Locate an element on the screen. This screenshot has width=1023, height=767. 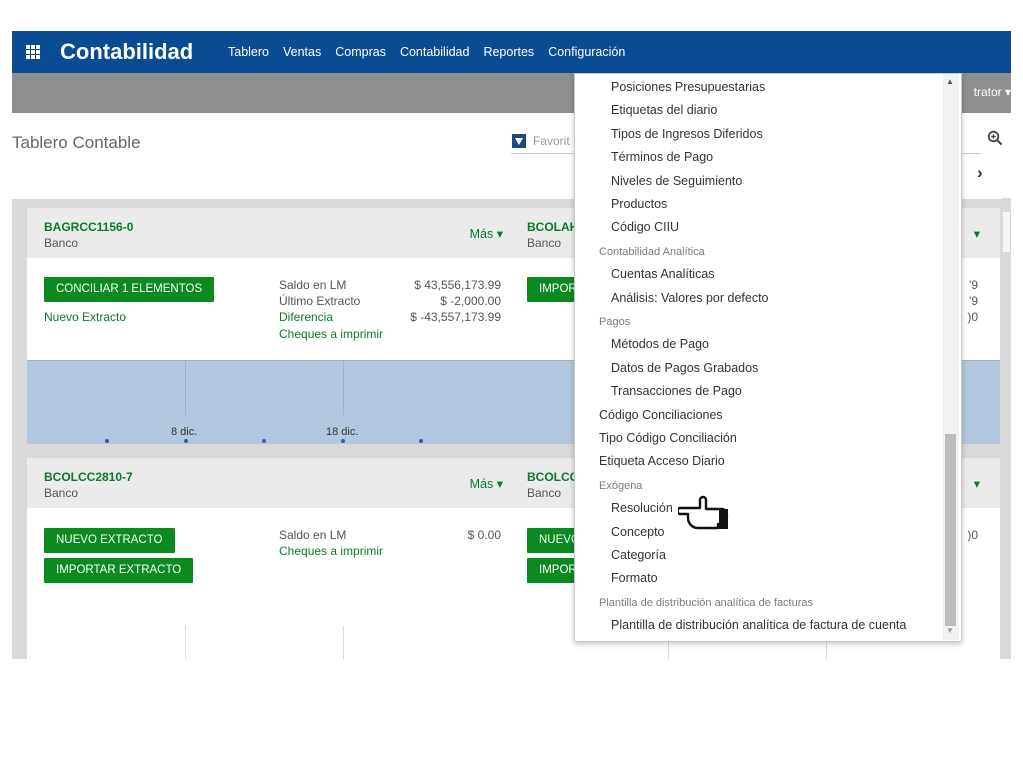
dropdown-item-etiqueta-acceso-diario: Etiqueta Acceso Diario is located at coordinates (662, 461).